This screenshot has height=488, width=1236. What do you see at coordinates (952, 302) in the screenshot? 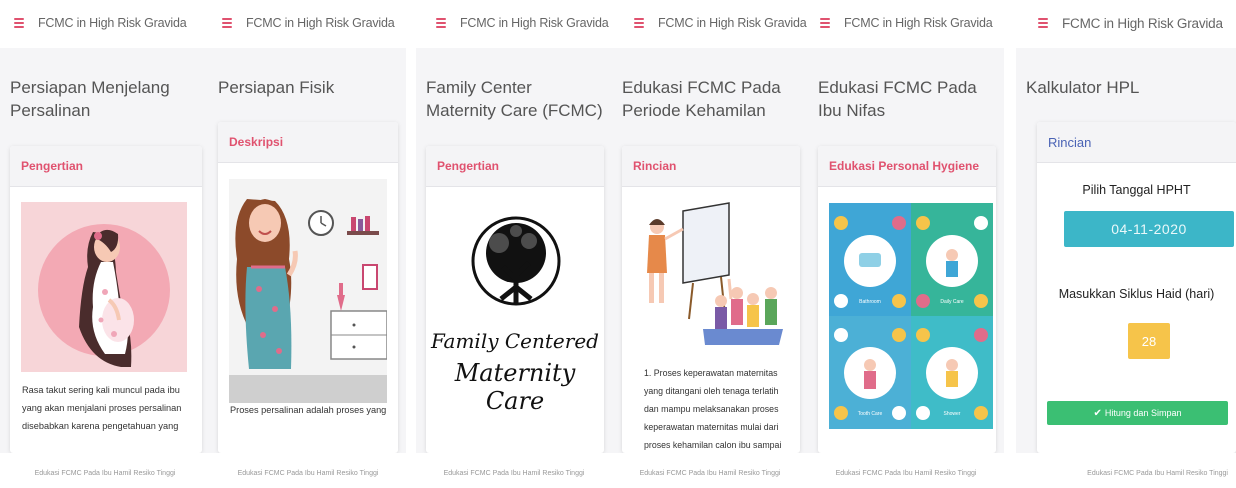
I see `quadrant-label-daily-care: Daily Care` at bounding box center [952, 302].